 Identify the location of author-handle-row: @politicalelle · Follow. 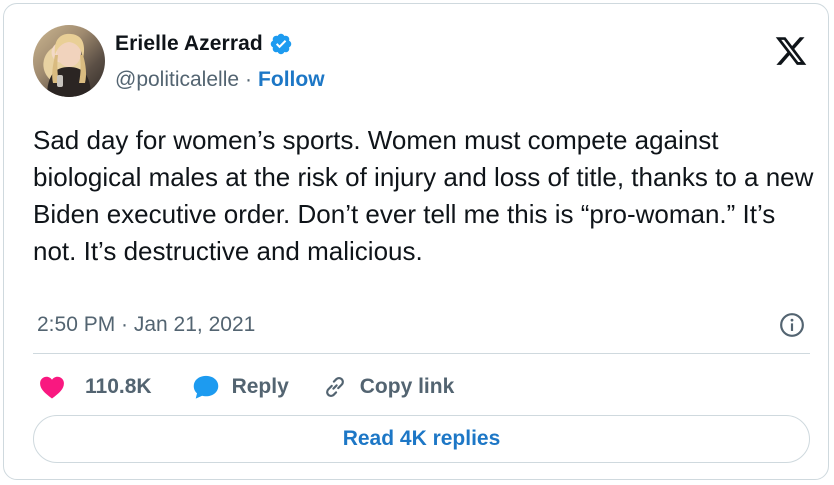
(220, 80).